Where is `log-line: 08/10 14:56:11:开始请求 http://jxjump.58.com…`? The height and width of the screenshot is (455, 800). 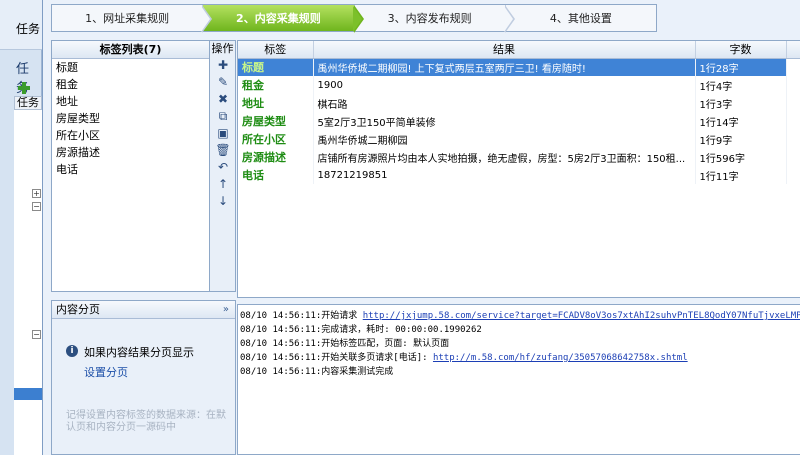 log-line: 08/10 14:56:11:开始请求 http://jxjump.58.com… is located at coordinates (520, 316).